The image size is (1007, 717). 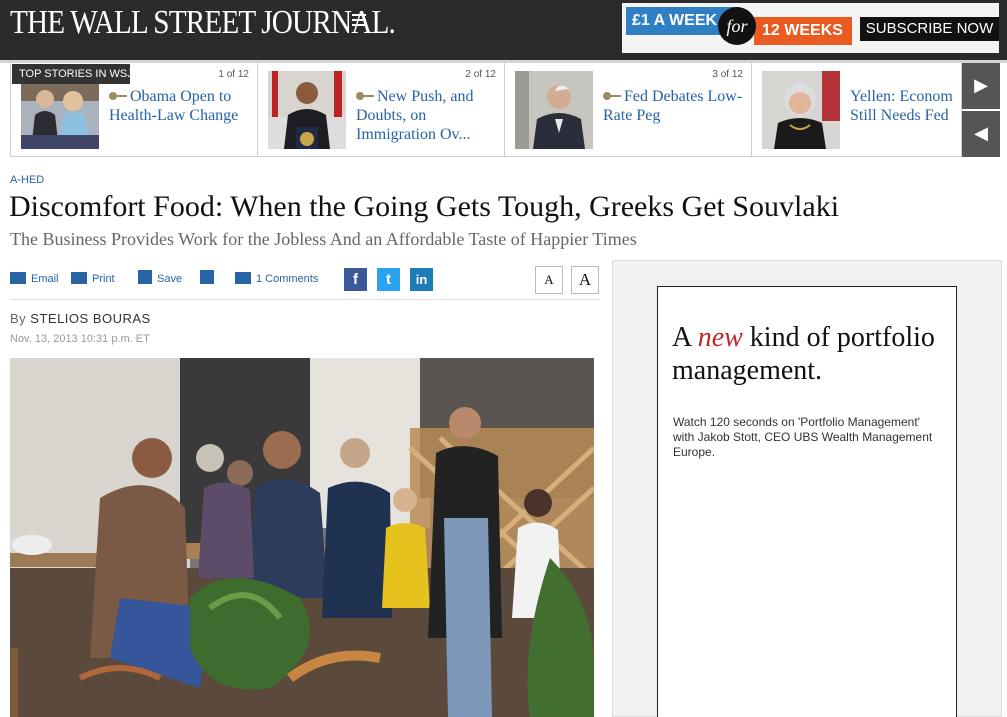 I want to click on save-dropdown, so click(x=209, y=279).